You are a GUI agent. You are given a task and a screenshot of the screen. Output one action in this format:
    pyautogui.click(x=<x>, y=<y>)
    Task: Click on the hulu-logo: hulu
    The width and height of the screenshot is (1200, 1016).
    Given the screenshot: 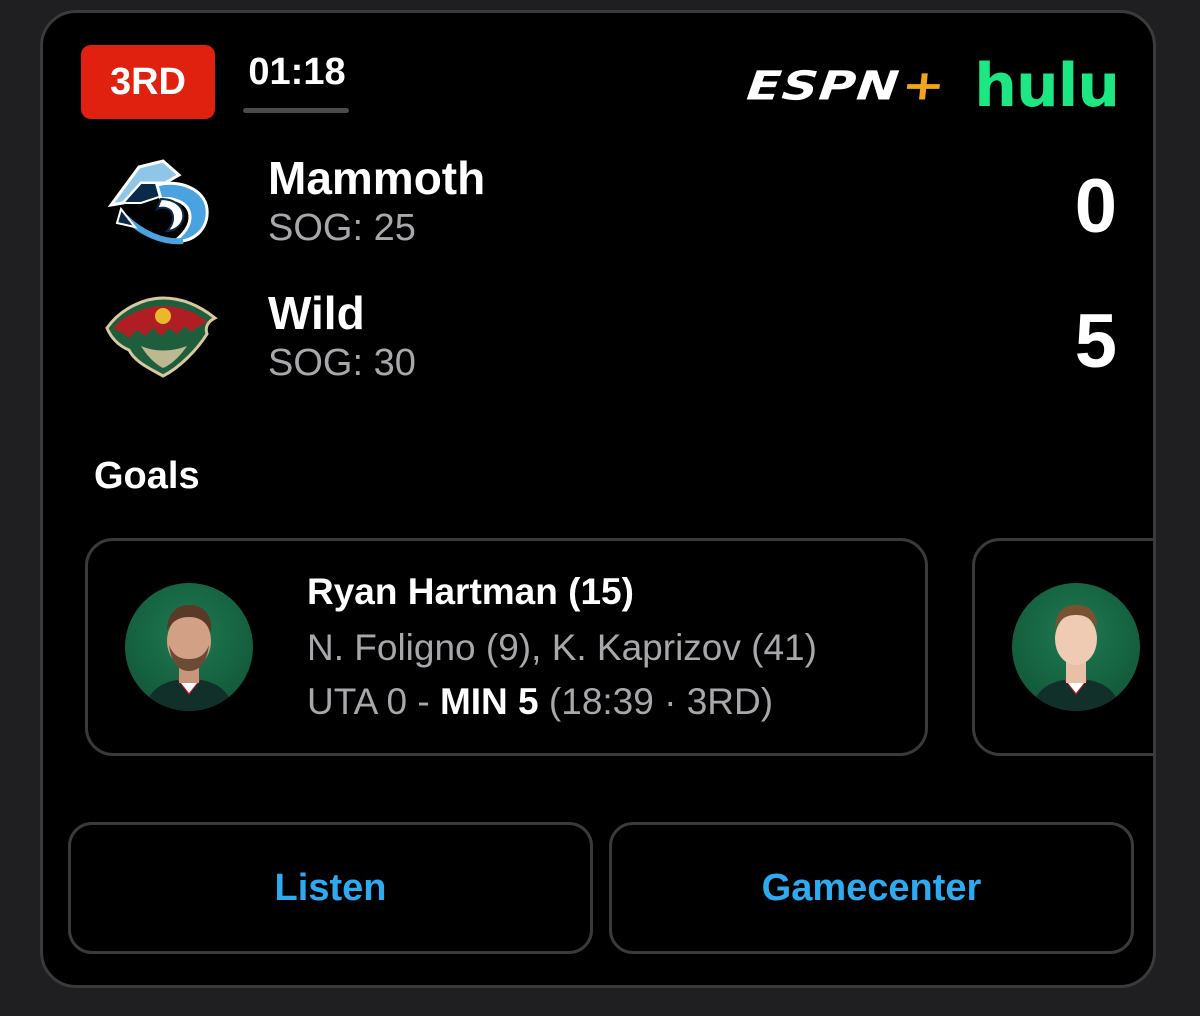 What is the action you would take?
    pyautogui.click(x=1047, y=86)
    